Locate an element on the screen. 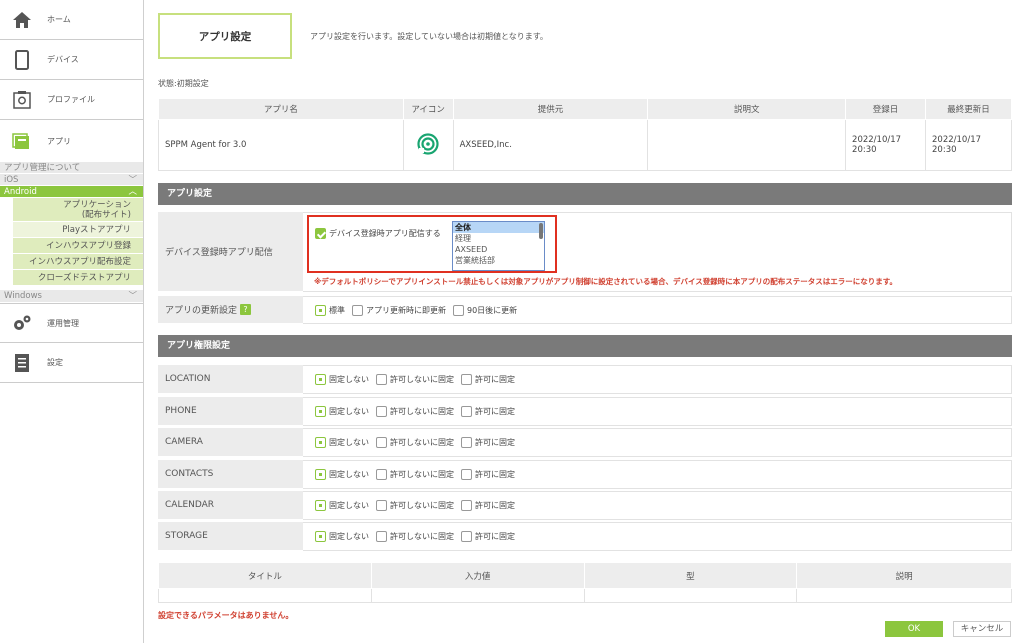 The image size is (1024, 643). nav-android-playstore: Playストアアプリ is located at coordinates (78, 230).